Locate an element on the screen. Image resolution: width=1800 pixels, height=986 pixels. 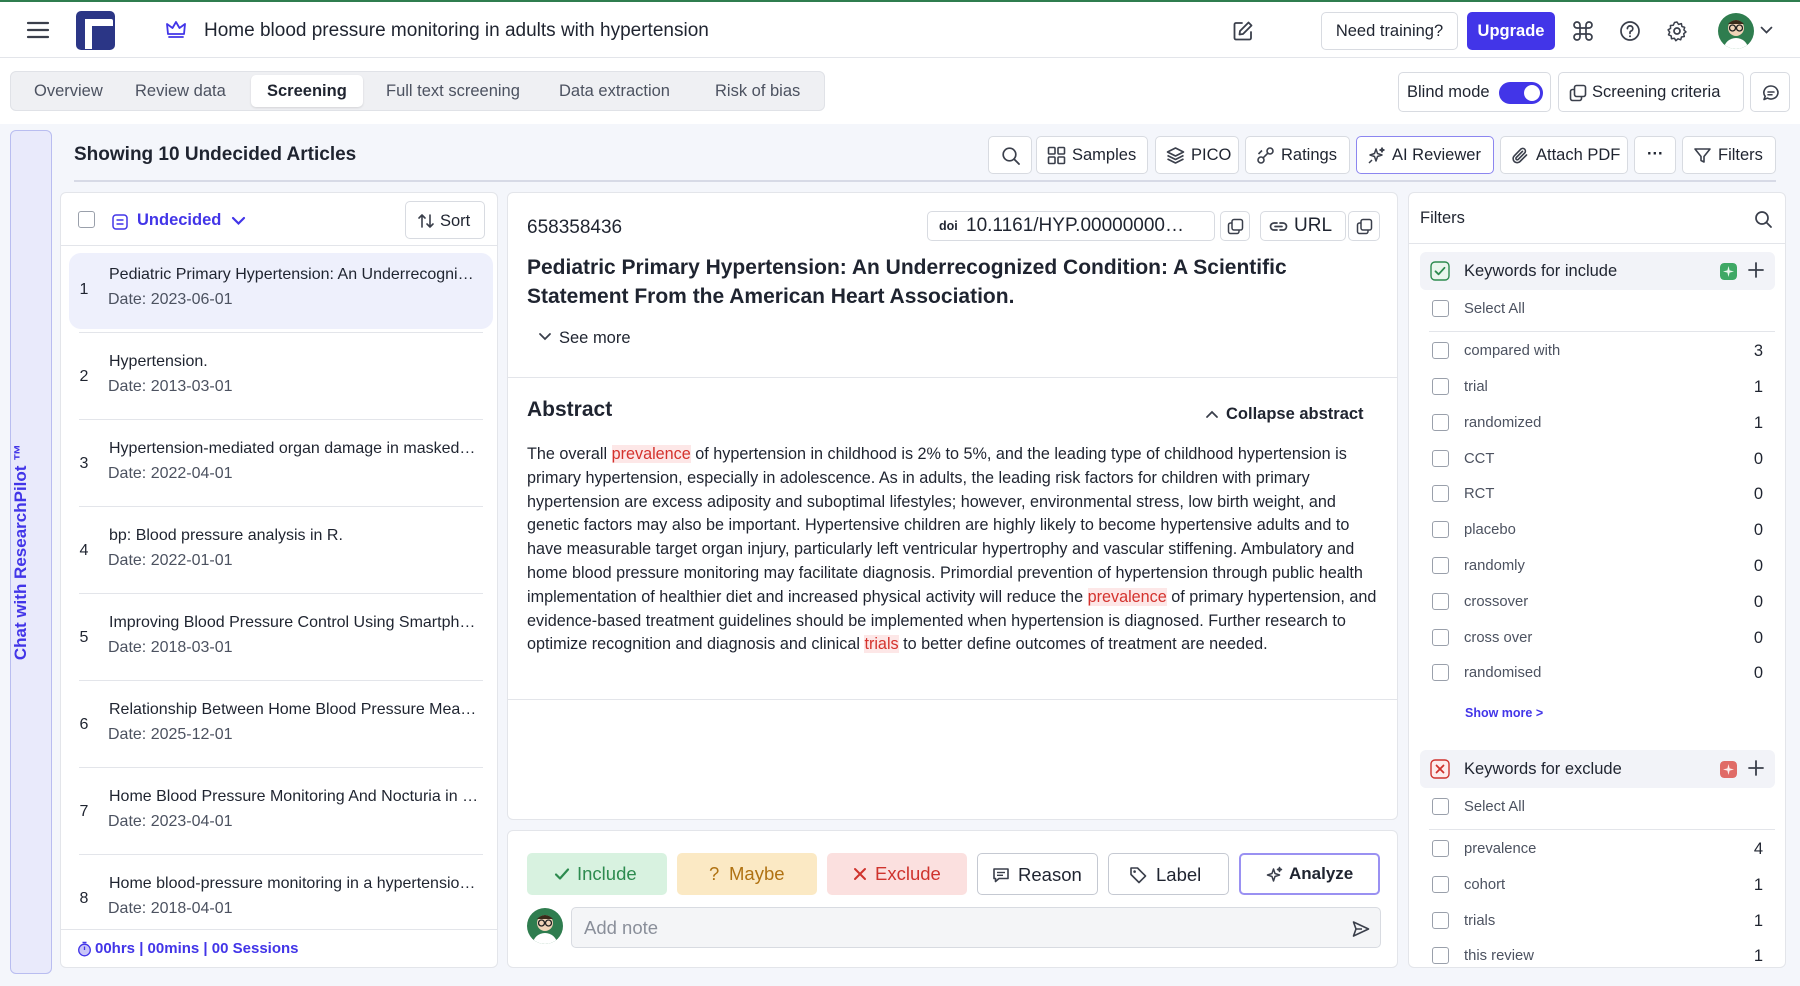
show-more-link: Show more > is located at coordinates (1504, 713).